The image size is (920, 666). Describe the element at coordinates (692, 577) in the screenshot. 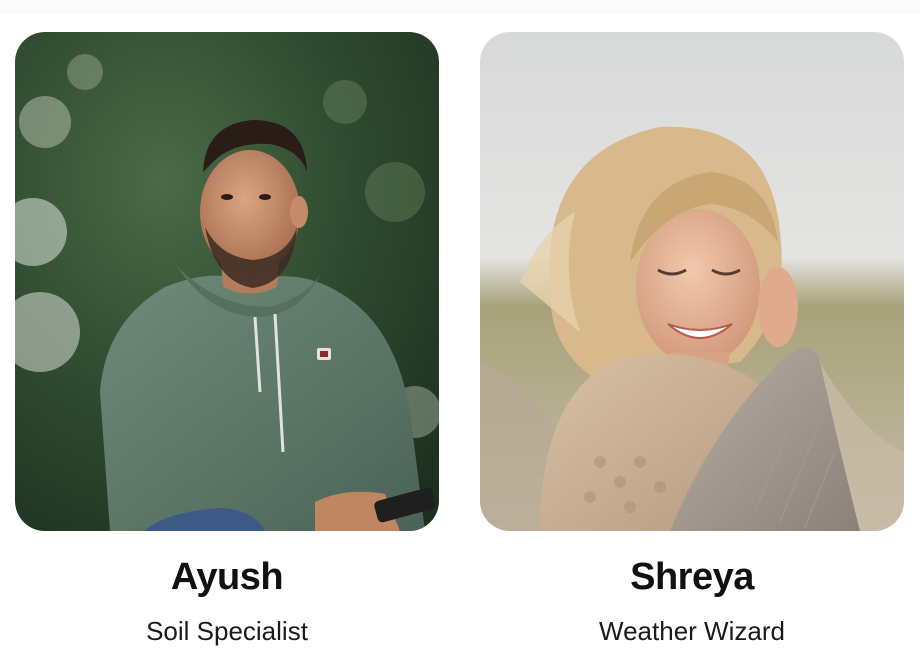

I see `member-name: Shreya` at that location.